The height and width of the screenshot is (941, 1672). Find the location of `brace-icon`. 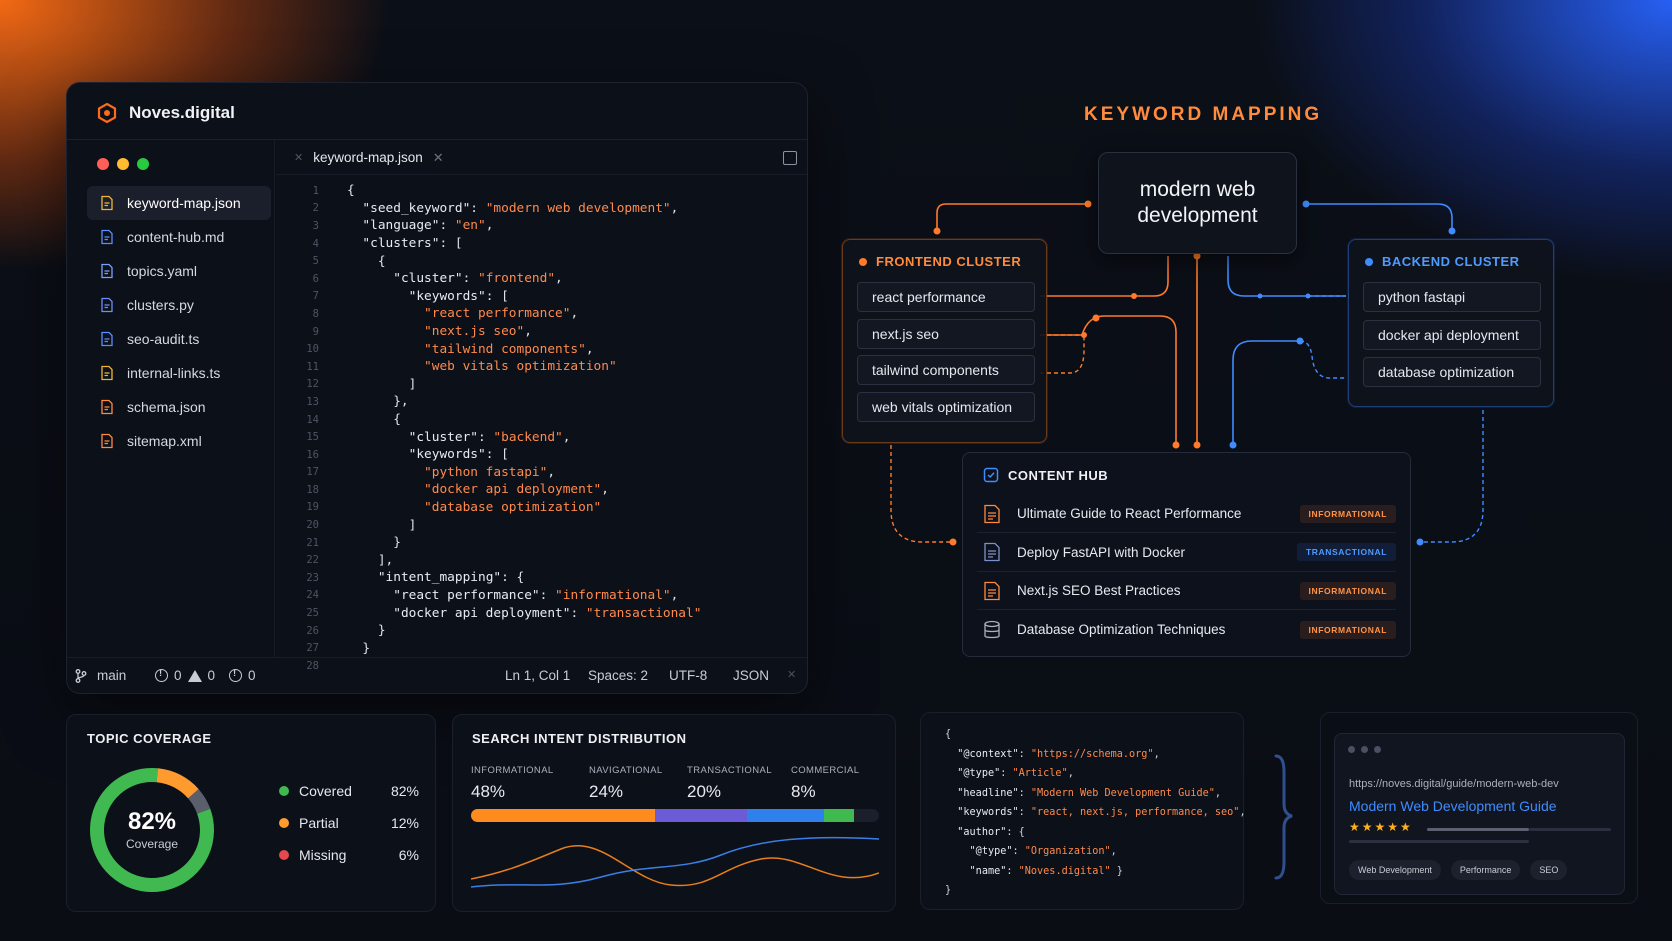

brace-icon is located at coordinates (1283, 817).